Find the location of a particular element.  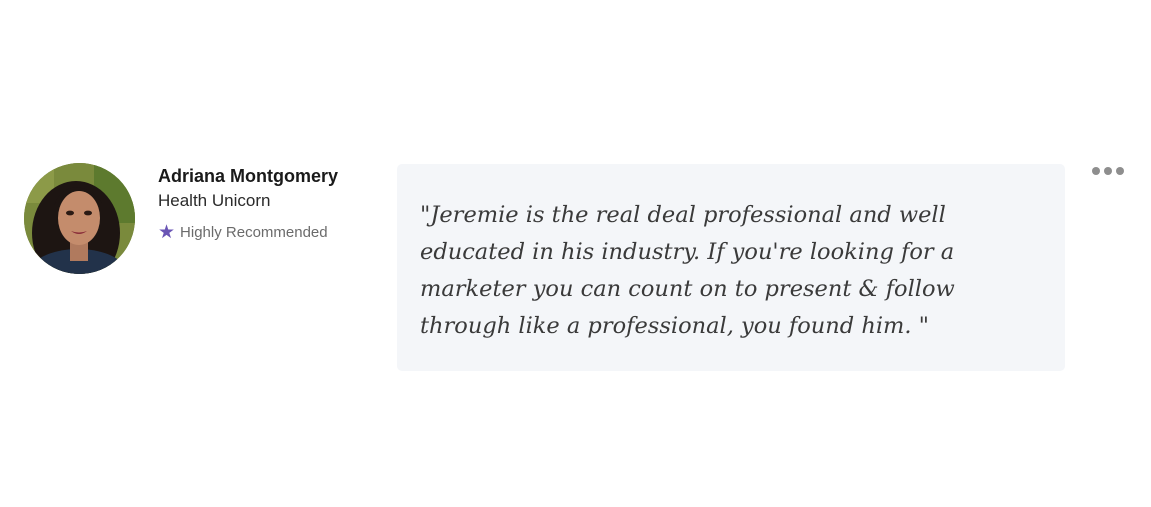

badge-label: Highly Recommended is located at coordinates (254, 232).